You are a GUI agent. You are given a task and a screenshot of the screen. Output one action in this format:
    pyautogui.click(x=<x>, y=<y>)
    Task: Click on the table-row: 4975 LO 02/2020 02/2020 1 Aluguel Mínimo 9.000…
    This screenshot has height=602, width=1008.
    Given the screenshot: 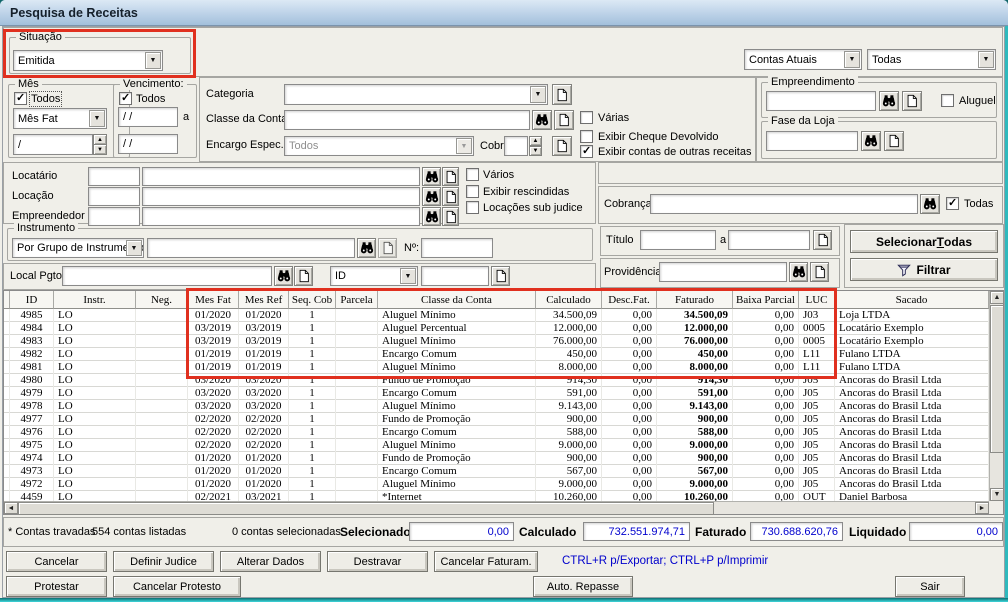 What is the action you would take?
    pyautogui.click(x=496, y=445)
    